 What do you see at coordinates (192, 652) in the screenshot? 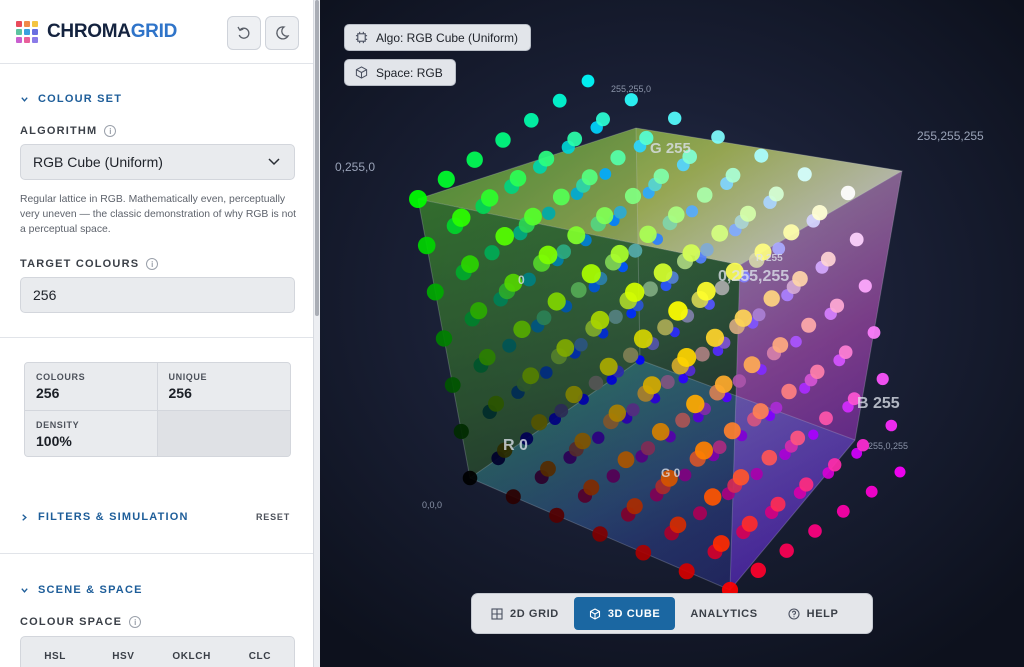
I see `space-tab-oklch: OKLCH` at bounding box center [192, 652].